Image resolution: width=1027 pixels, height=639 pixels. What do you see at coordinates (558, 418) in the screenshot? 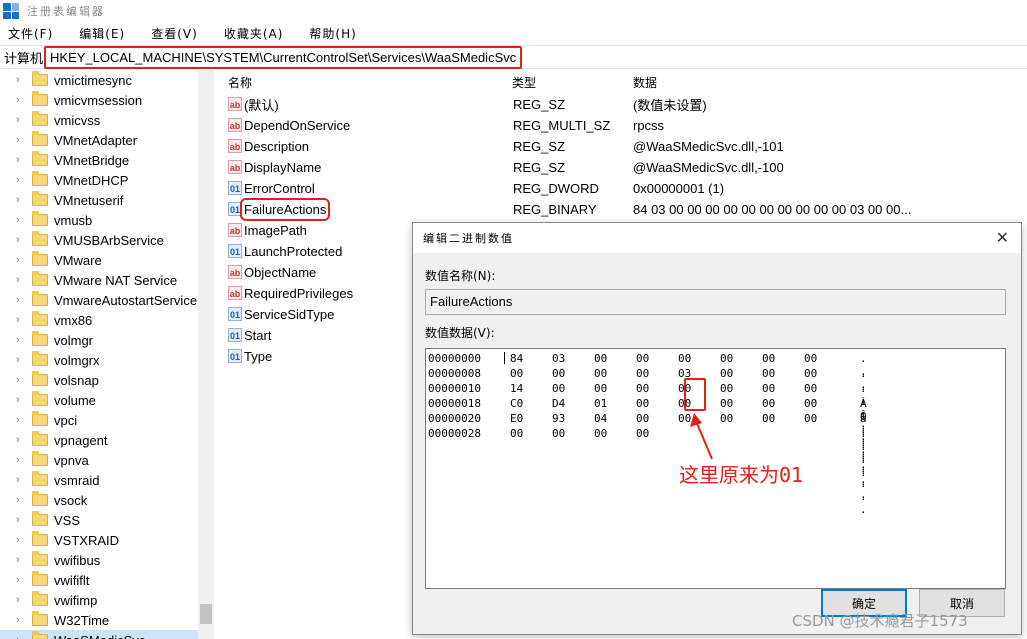
I see `hex-byte: 93` at bounding box center [558, 418].